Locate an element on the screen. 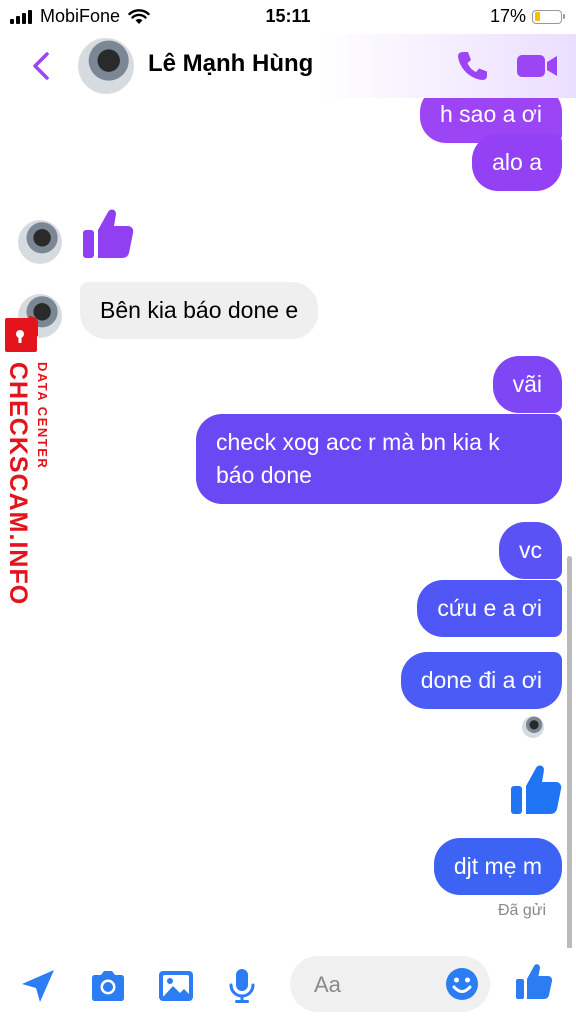 The width and height of the screenshot is (576, 1024). incoming-message: Bên kia báo done e is located at coordinates (199, 310).